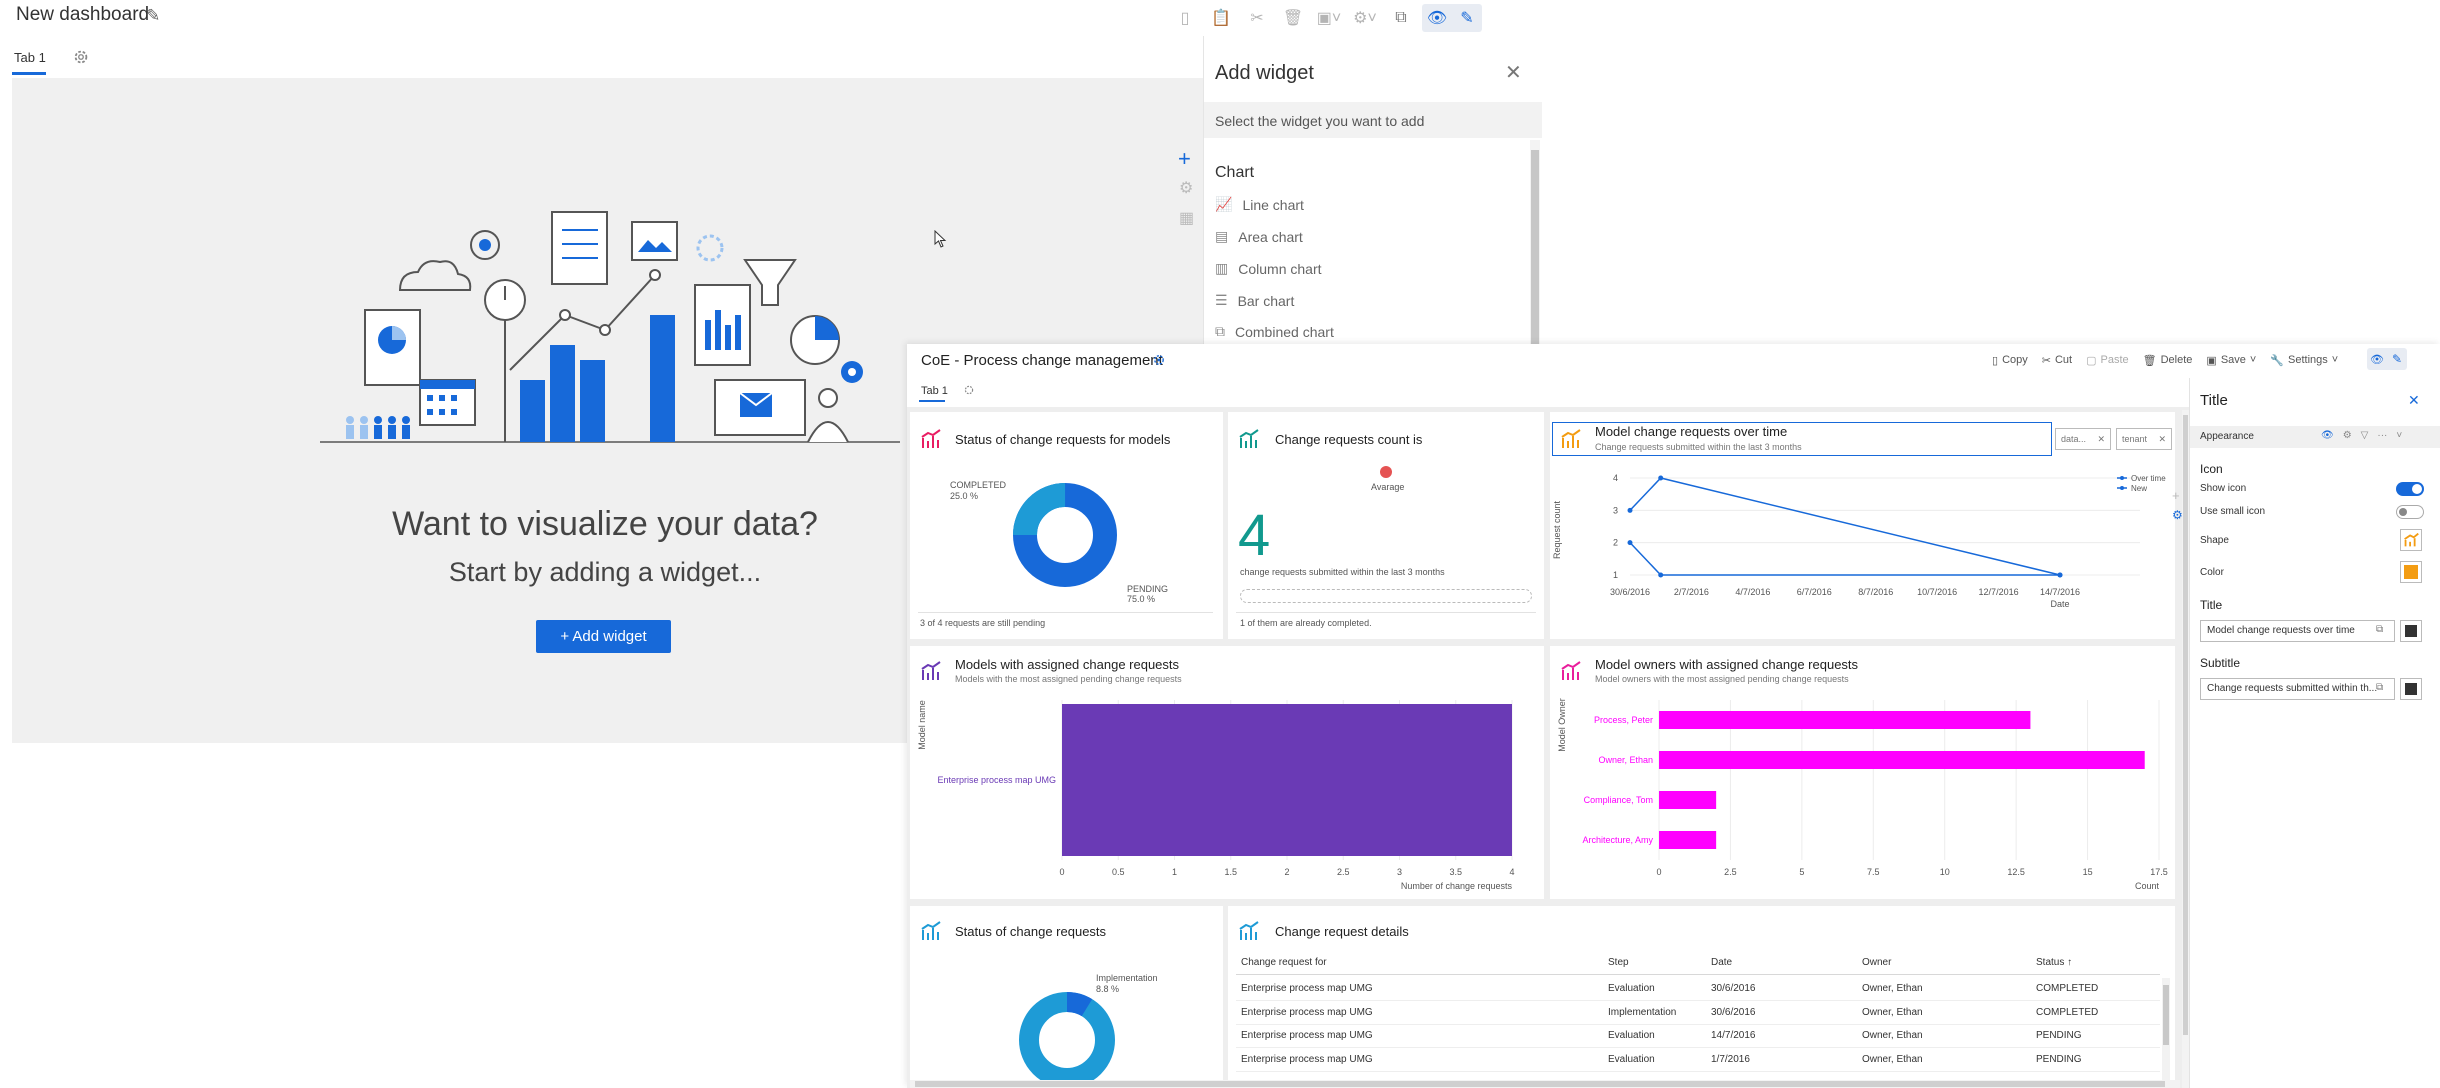  Describe the element at coordinates (1876, 962) in the screenshot. I see `table-column-header: Owner` at that location.